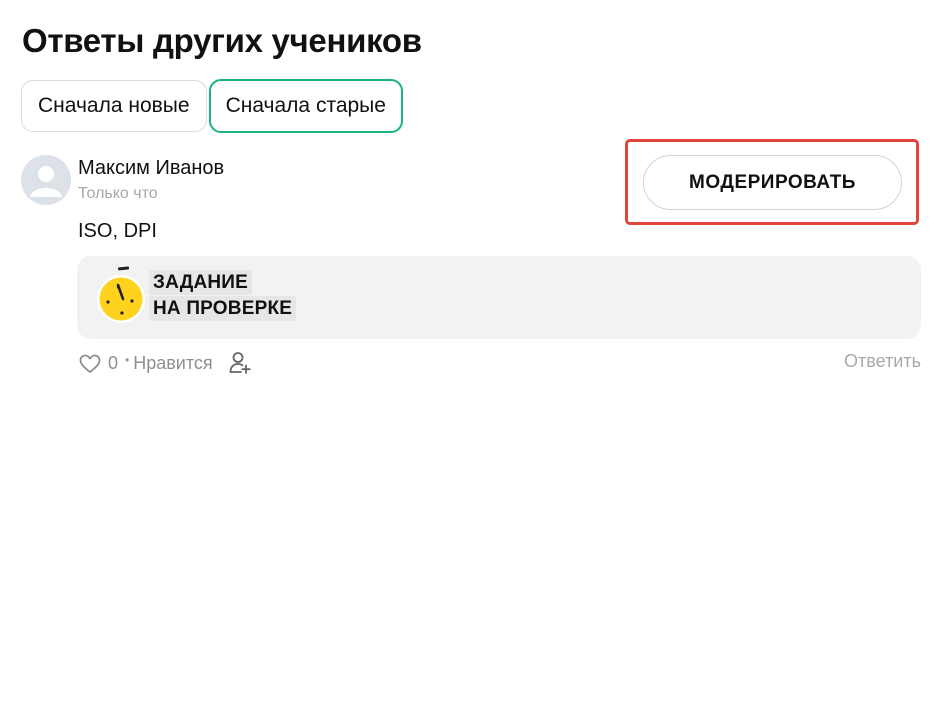 This screenshot has width=948, height=708. What do you see at coordinates (882, 361) in the screenshot?
I see `reply-link: Ответить` at bounding box center [882, 361].